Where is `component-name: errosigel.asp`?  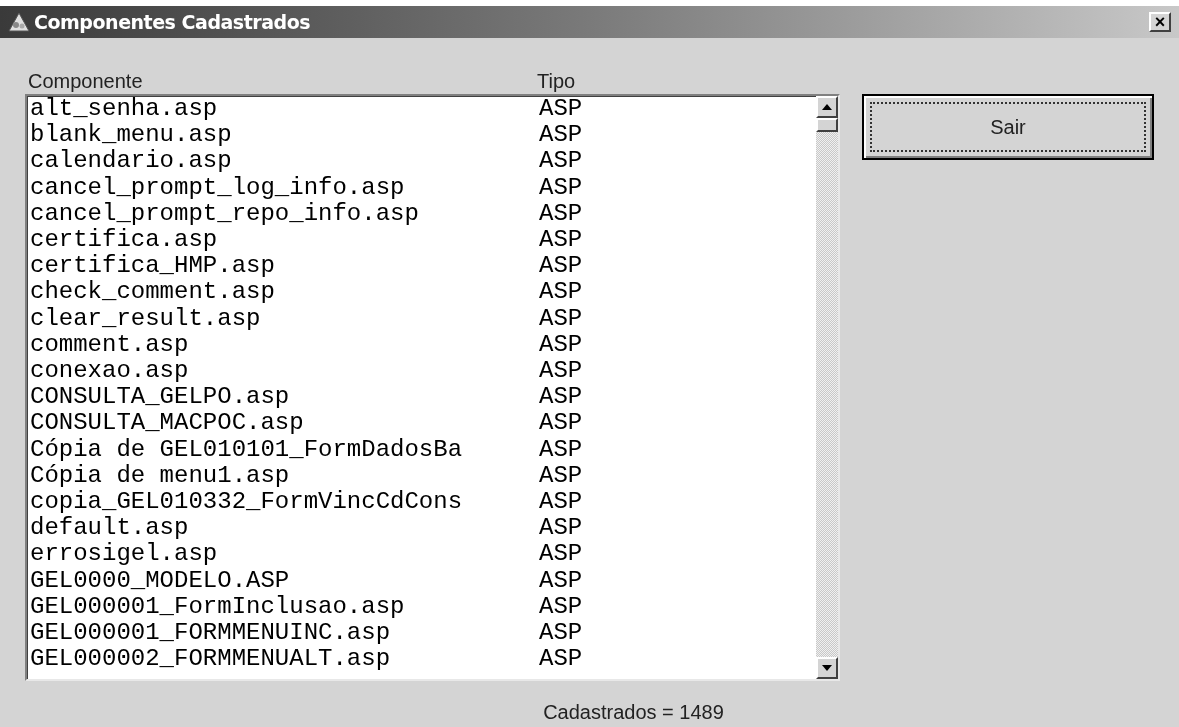 component-name: errosigel.asp is located at coordinates (284, 554).